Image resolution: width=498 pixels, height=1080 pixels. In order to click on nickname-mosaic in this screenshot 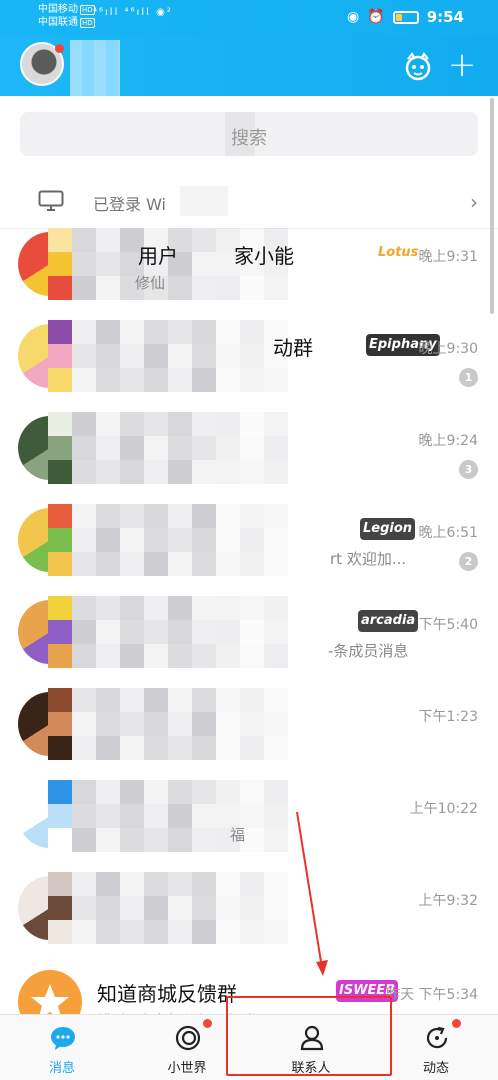, I will do `click(95, 68)`.